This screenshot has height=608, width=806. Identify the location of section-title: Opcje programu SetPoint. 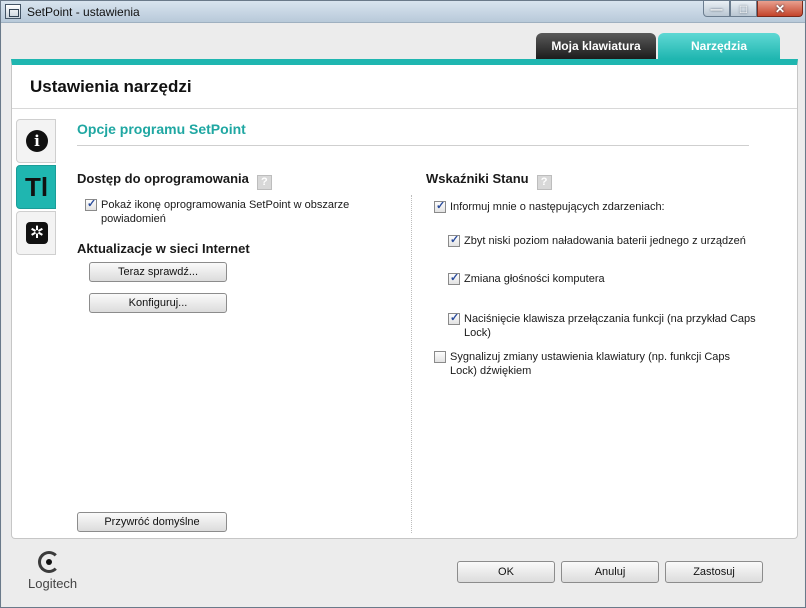
(161, 129).